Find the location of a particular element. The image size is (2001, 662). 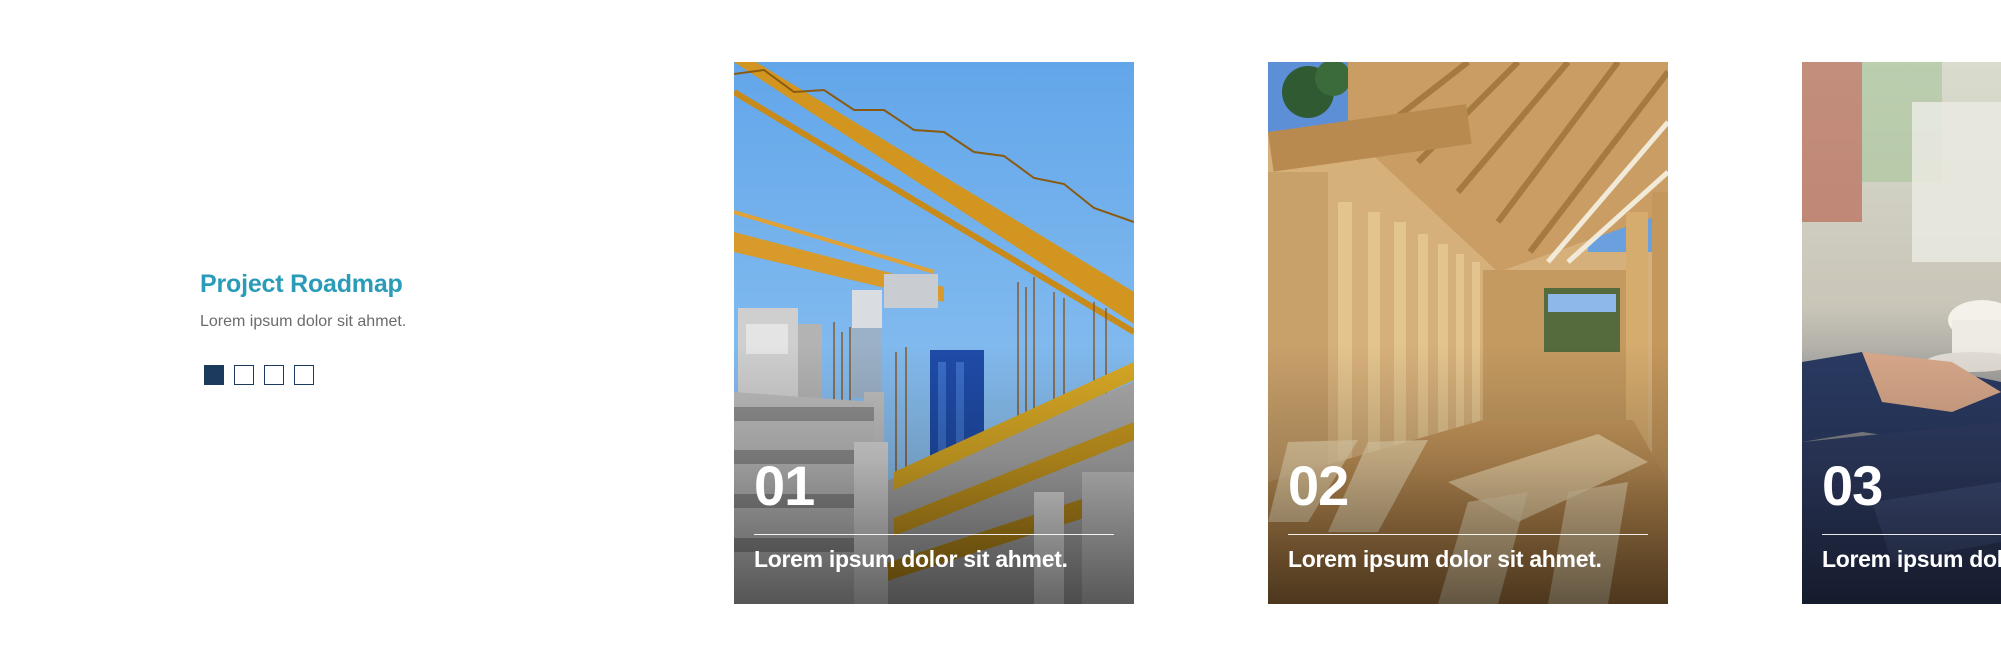

section-subtitle: Lorem ipsum dolor sit ahmet. is located at coordinates (303, 321).